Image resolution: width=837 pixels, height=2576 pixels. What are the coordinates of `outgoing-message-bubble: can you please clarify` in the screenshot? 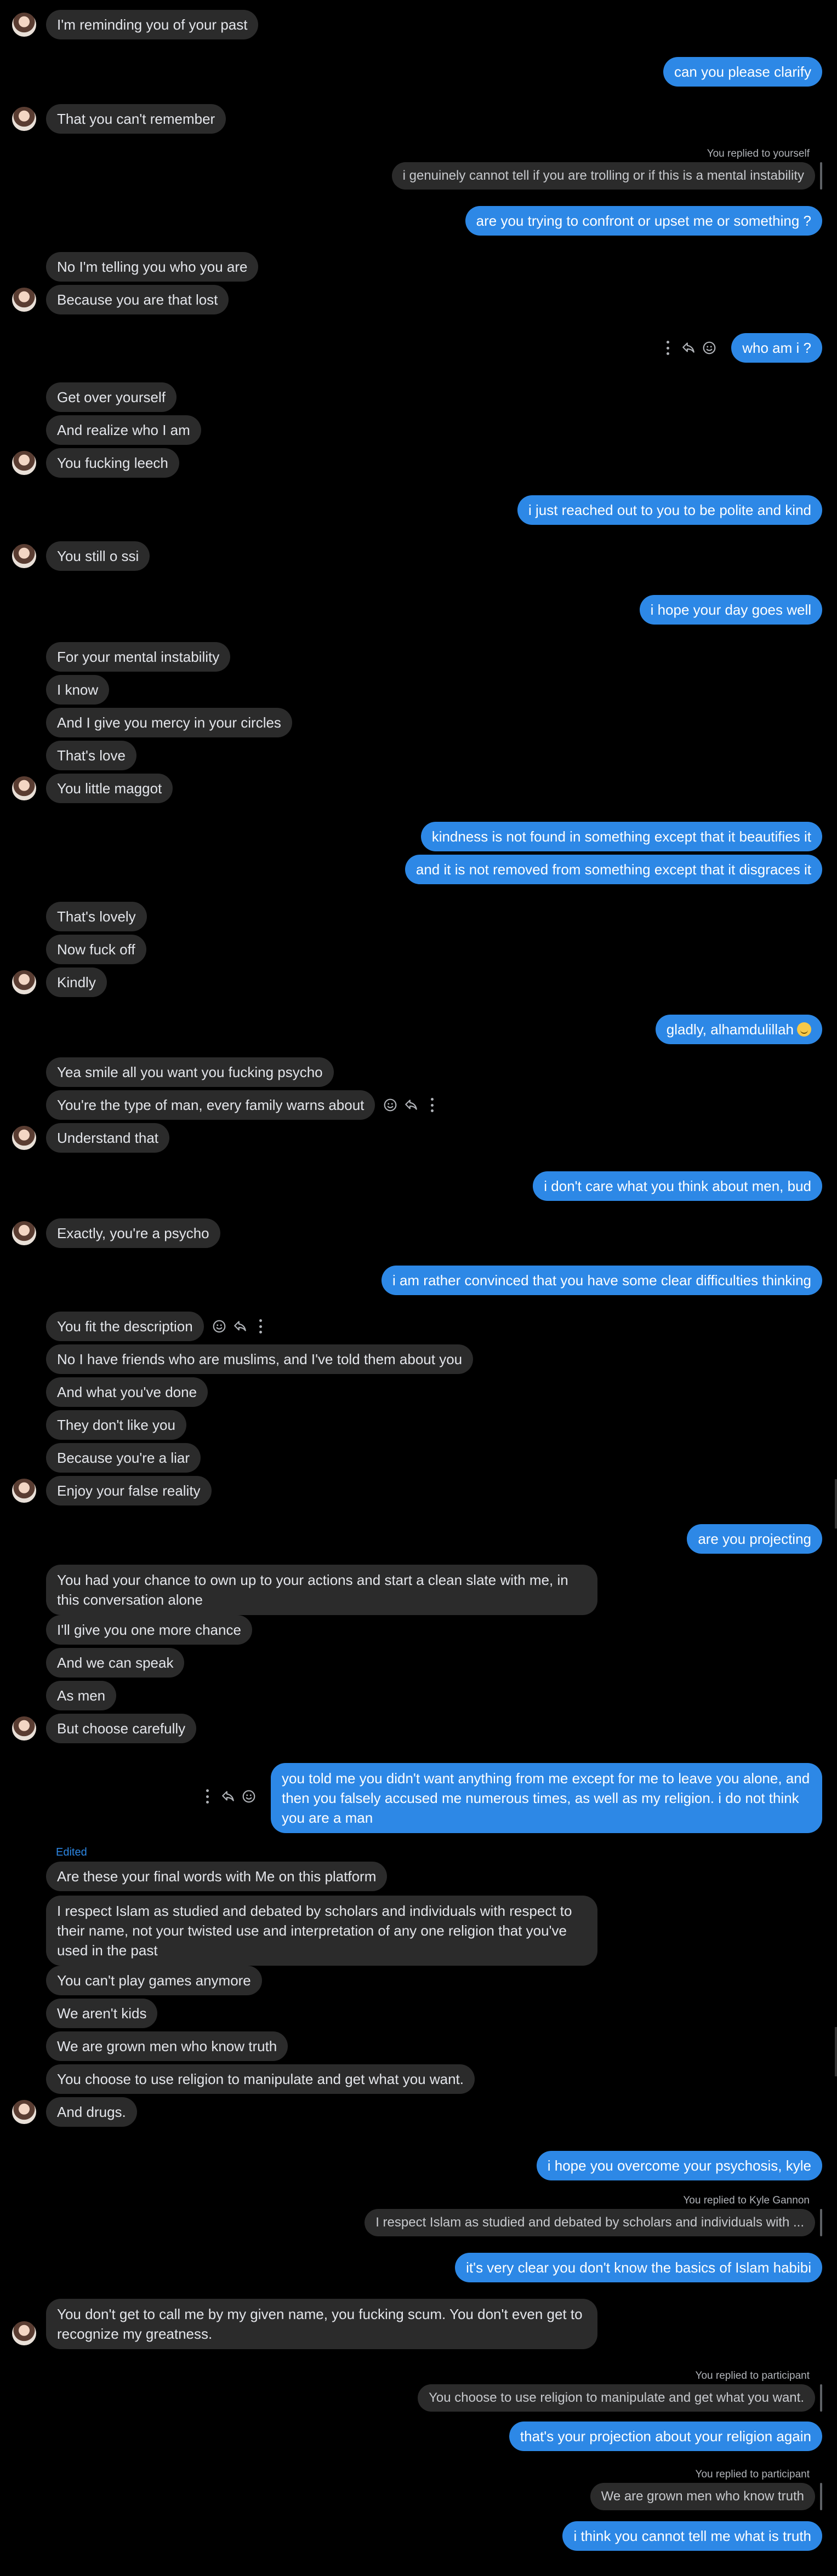 It's located at (742, 72).